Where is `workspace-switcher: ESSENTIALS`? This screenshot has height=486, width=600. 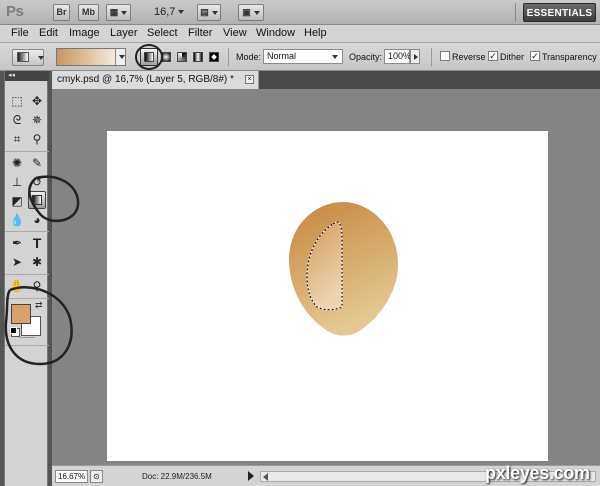 workspace-switcher: ESSENTIALS is located at coordinates (559, 12).